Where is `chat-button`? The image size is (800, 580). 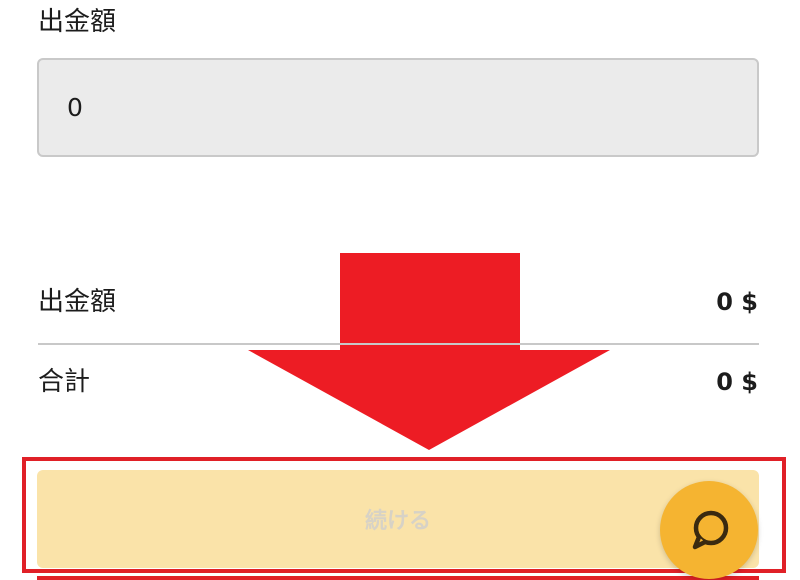 chat-button is located at coordinates (709, 530).